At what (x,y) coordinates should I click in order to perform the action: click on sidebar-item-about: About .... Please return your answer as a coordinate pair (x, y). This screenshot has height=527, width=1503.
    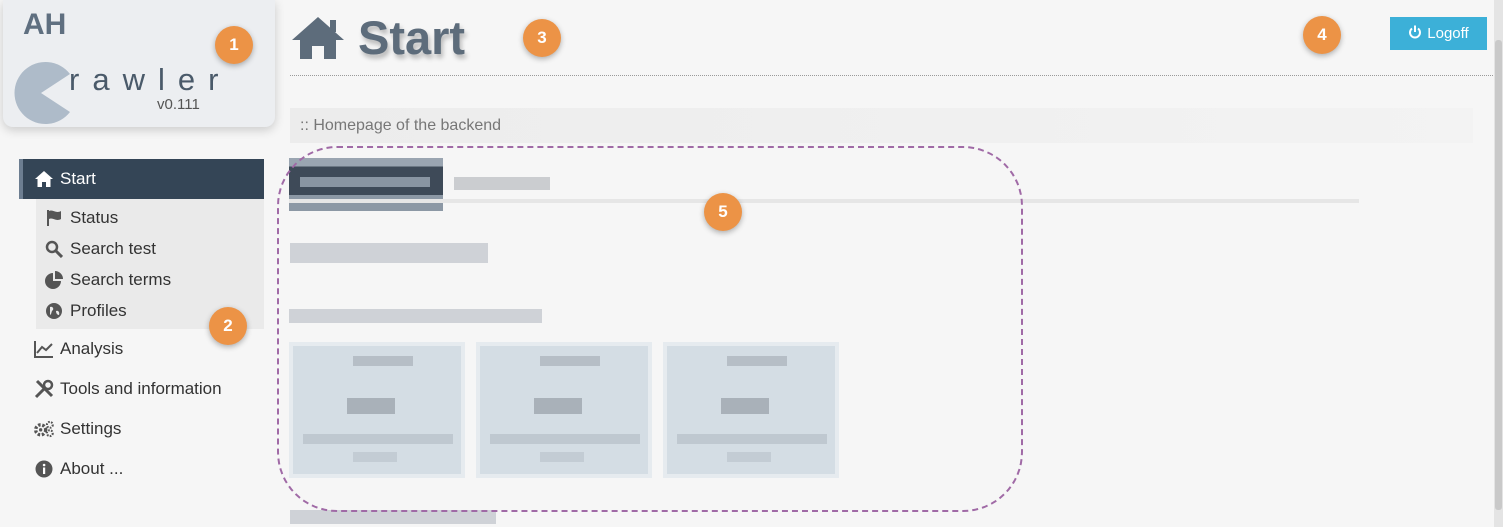
    Looking at the image, I should click on (141, 469).